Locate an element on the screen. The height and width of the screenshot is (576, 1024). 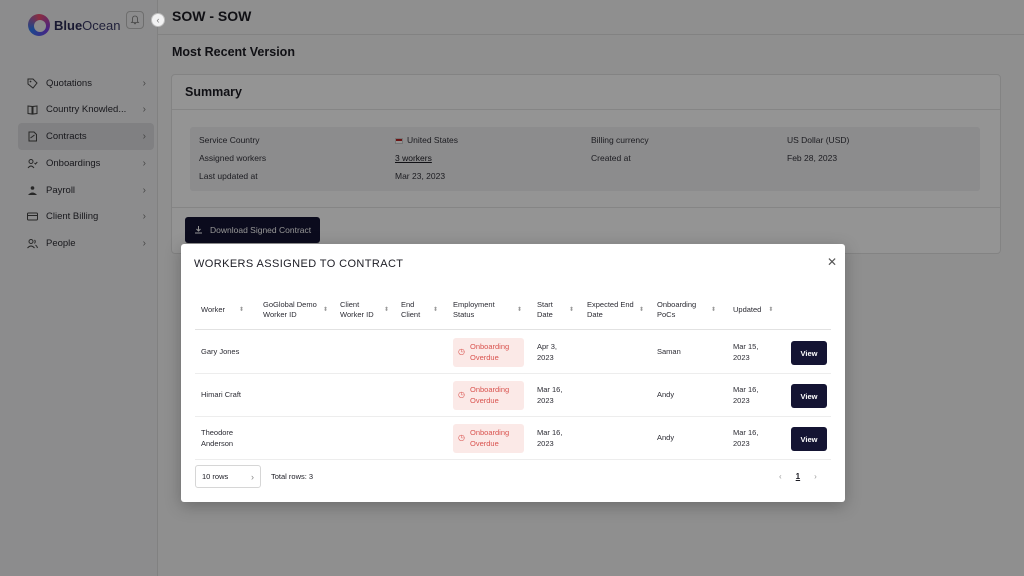
modal-title: WORKERS ASSIGNED TO CONTRACT is located at coordinates (299, 264).